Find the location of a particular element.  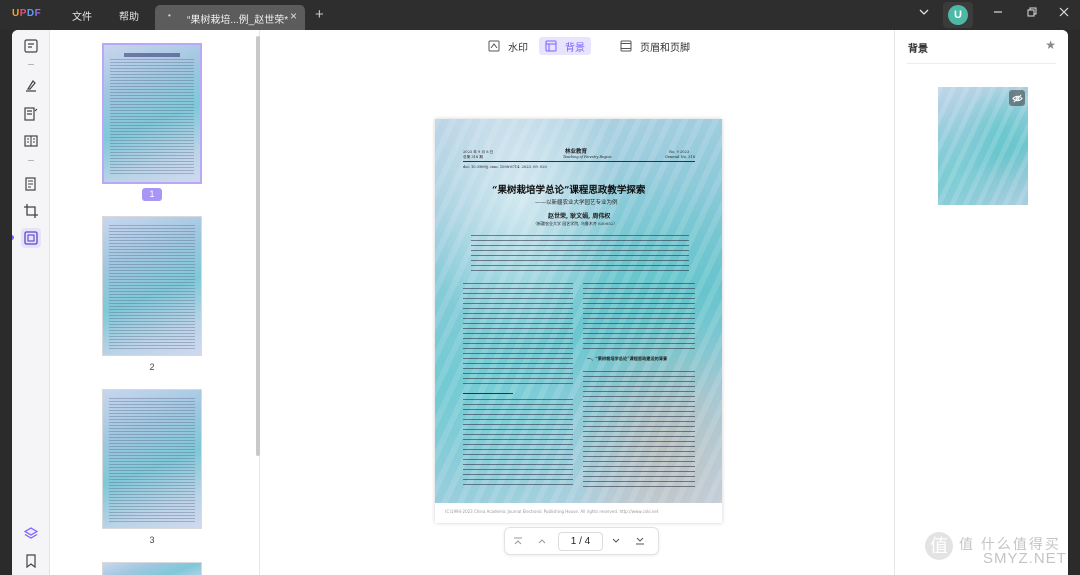

minimize-icon is located at coordinates (998, 13).